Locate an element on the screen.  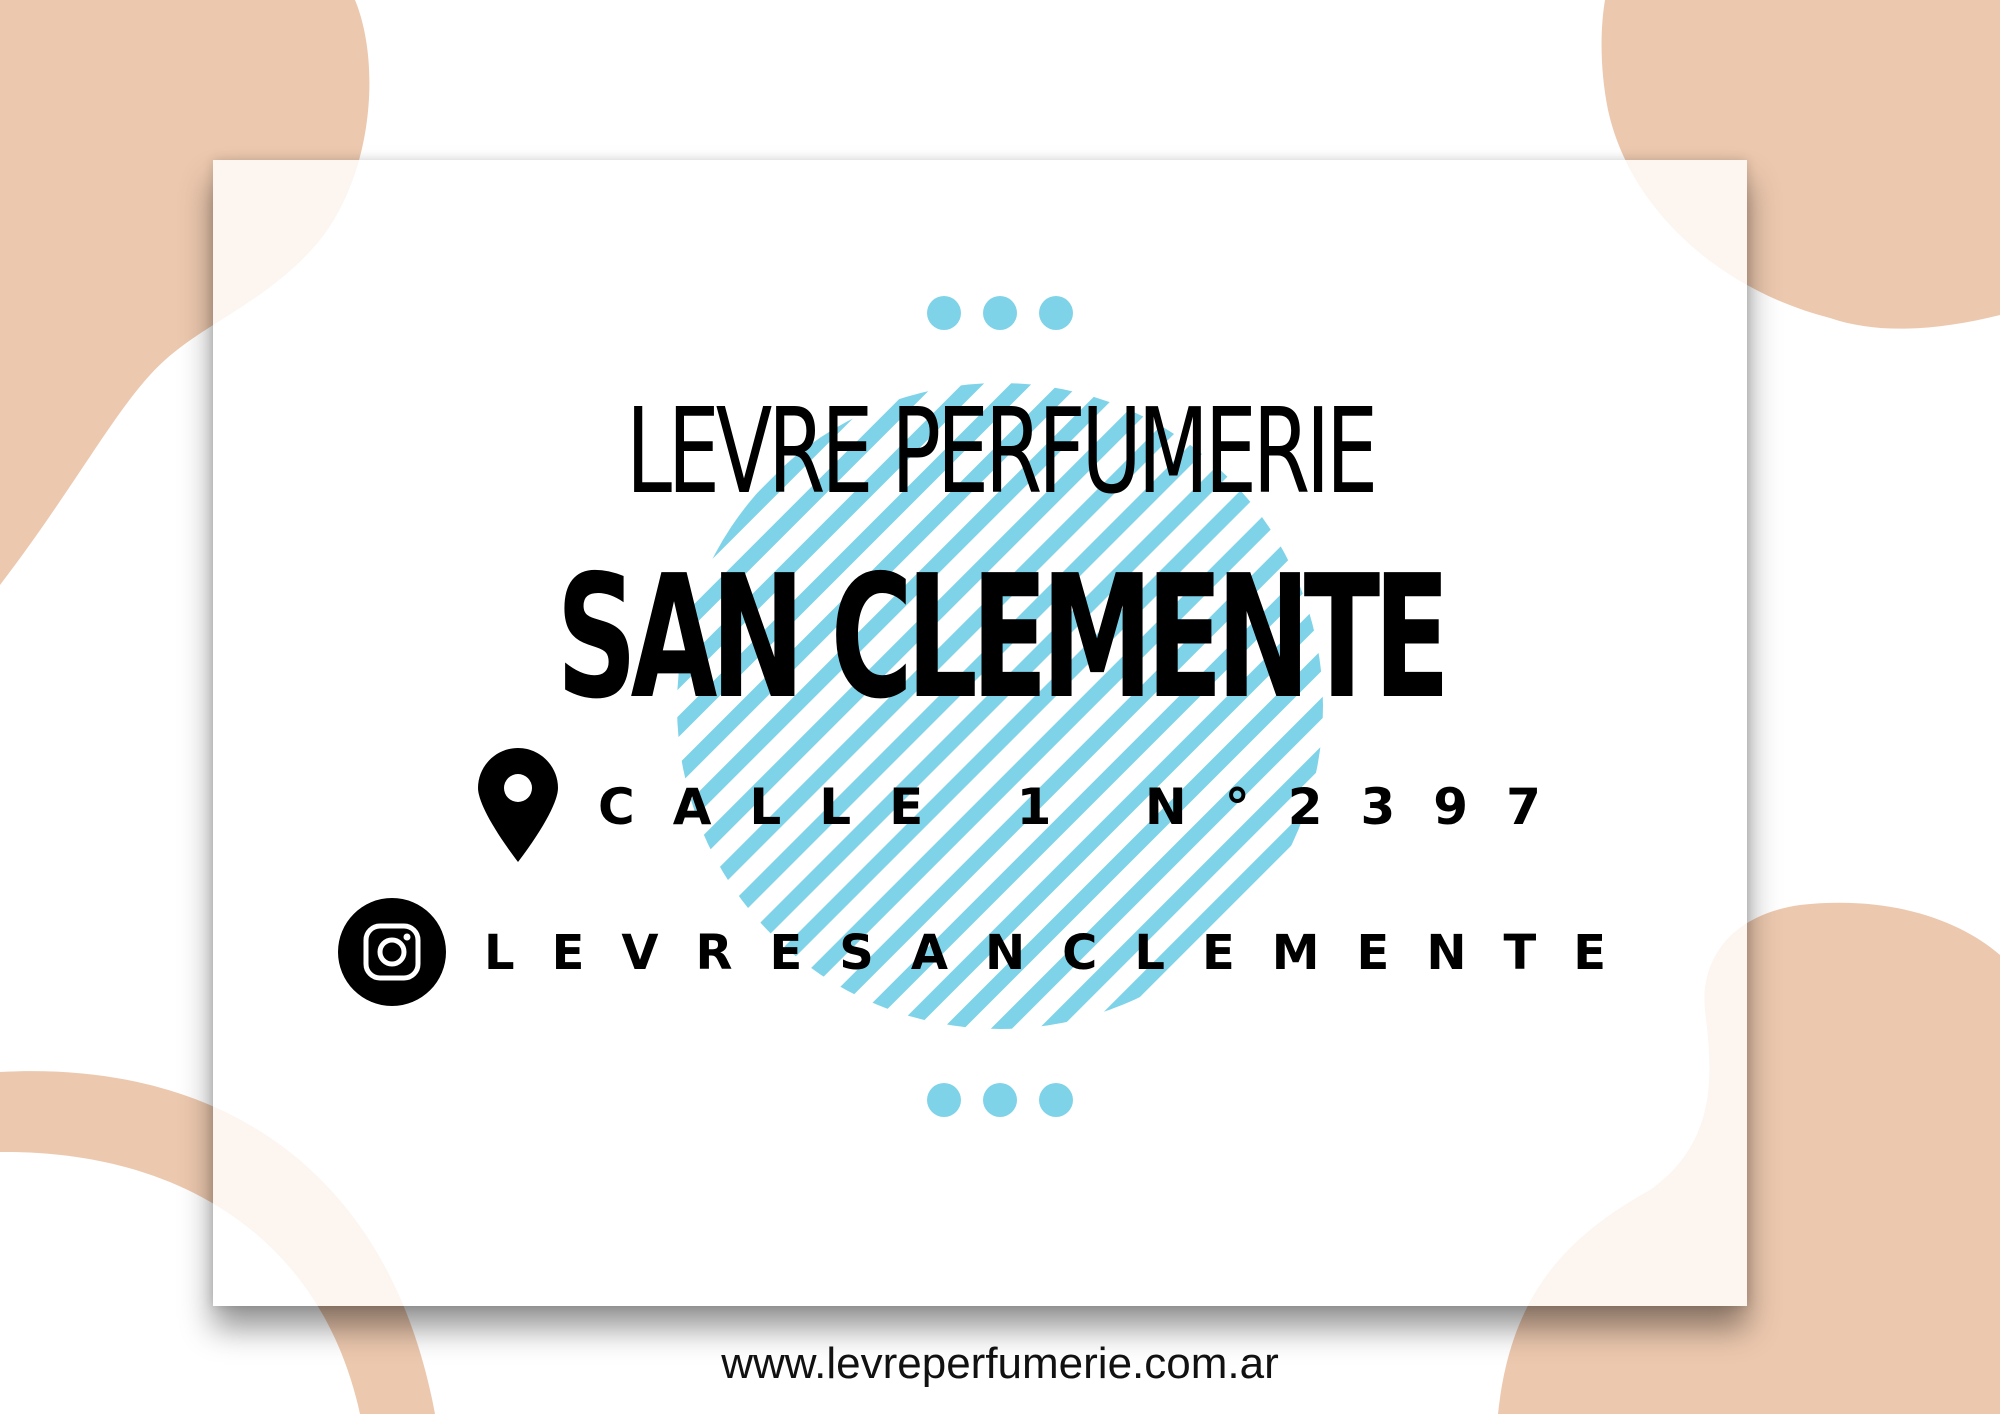
branch-name: SAN CLEMENTE is located at coordinates (1003, 638).